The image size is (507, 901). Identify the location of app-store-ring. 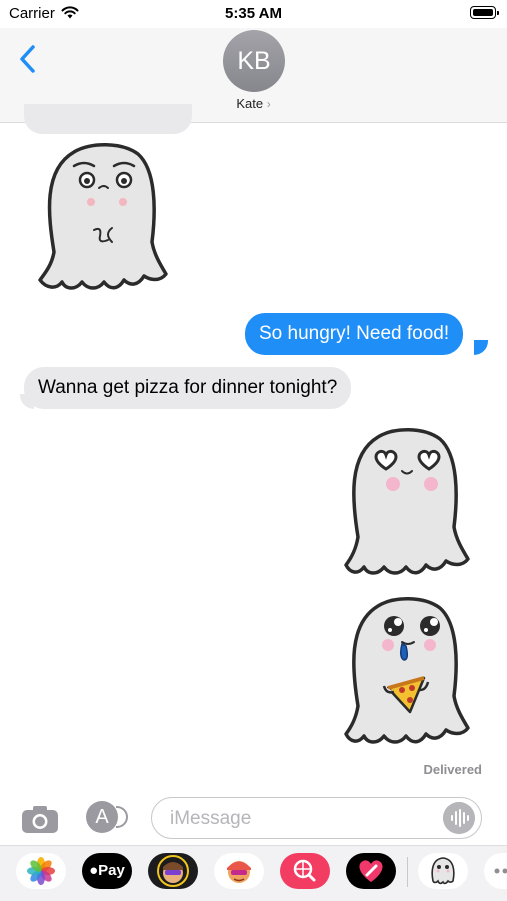
(122, 817).